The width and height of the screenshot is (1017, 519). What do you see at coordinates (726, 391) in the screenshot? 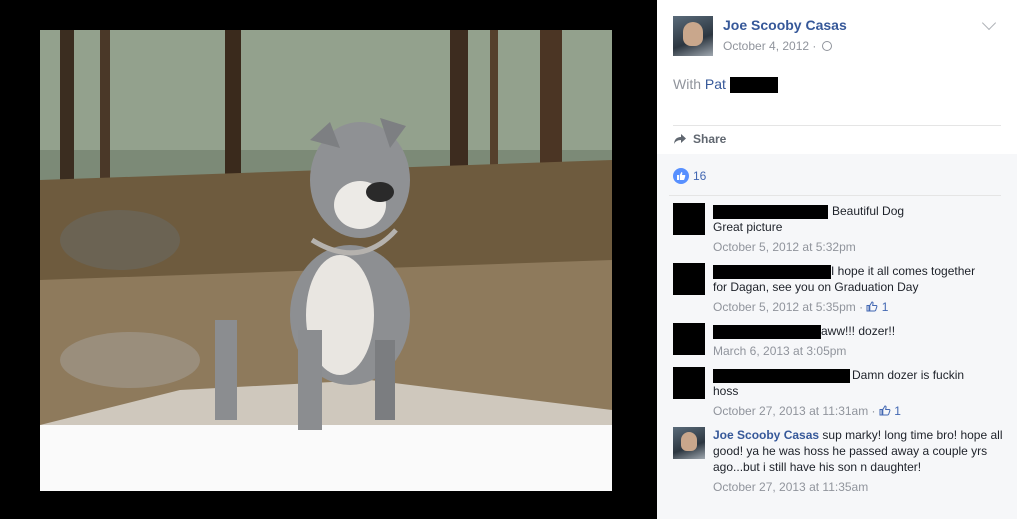
I see `comment-text: hoss` at bounding box center [726, 391].